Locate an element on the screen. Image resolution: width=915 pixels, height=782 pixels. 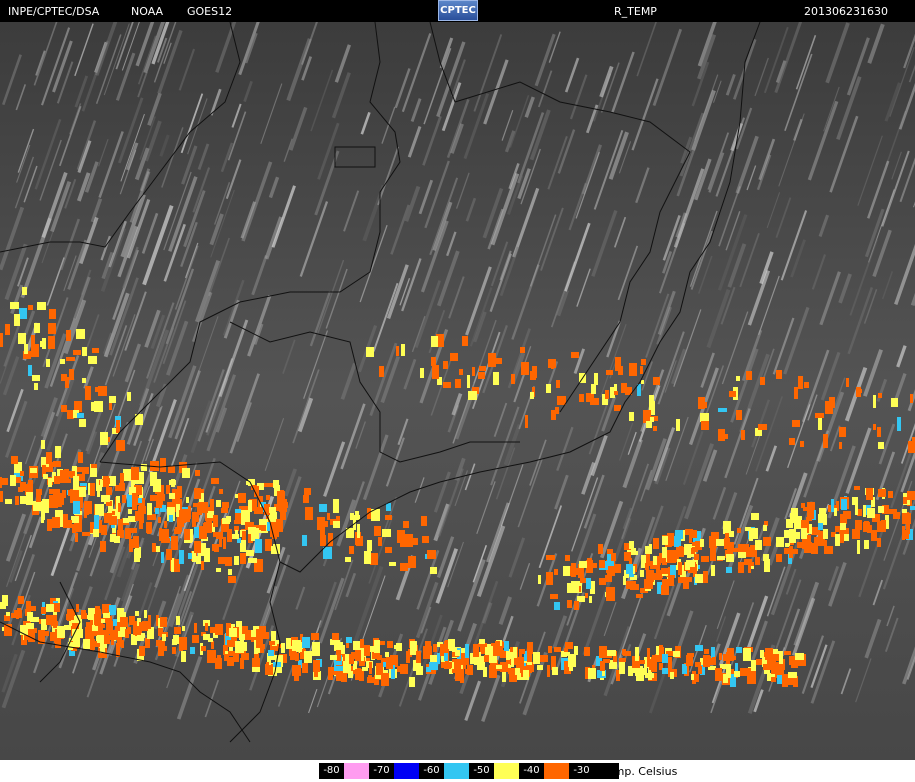
legend-swatch: -40 is located at coordinates (544, 771).